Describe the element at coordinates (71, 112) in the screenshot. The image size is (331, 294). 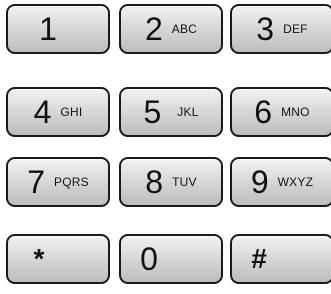
I see `key-letters: GHI` at that location.